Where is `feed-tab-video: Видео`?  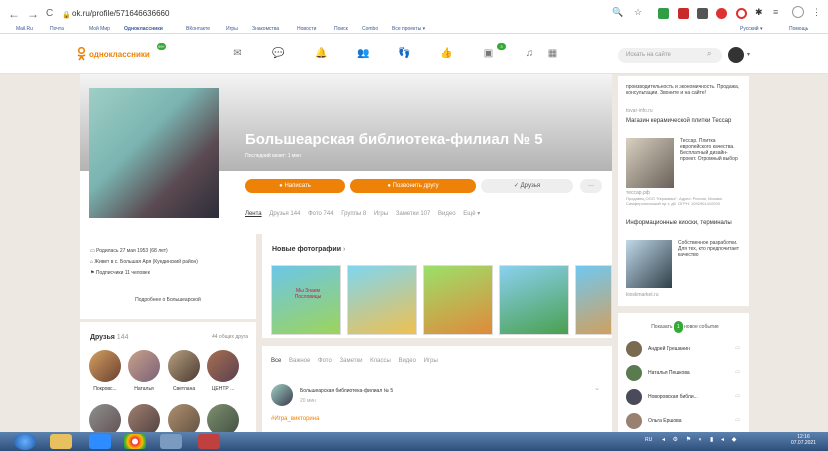
feed-tab-video: Видео is located at coordinates (407, 361).